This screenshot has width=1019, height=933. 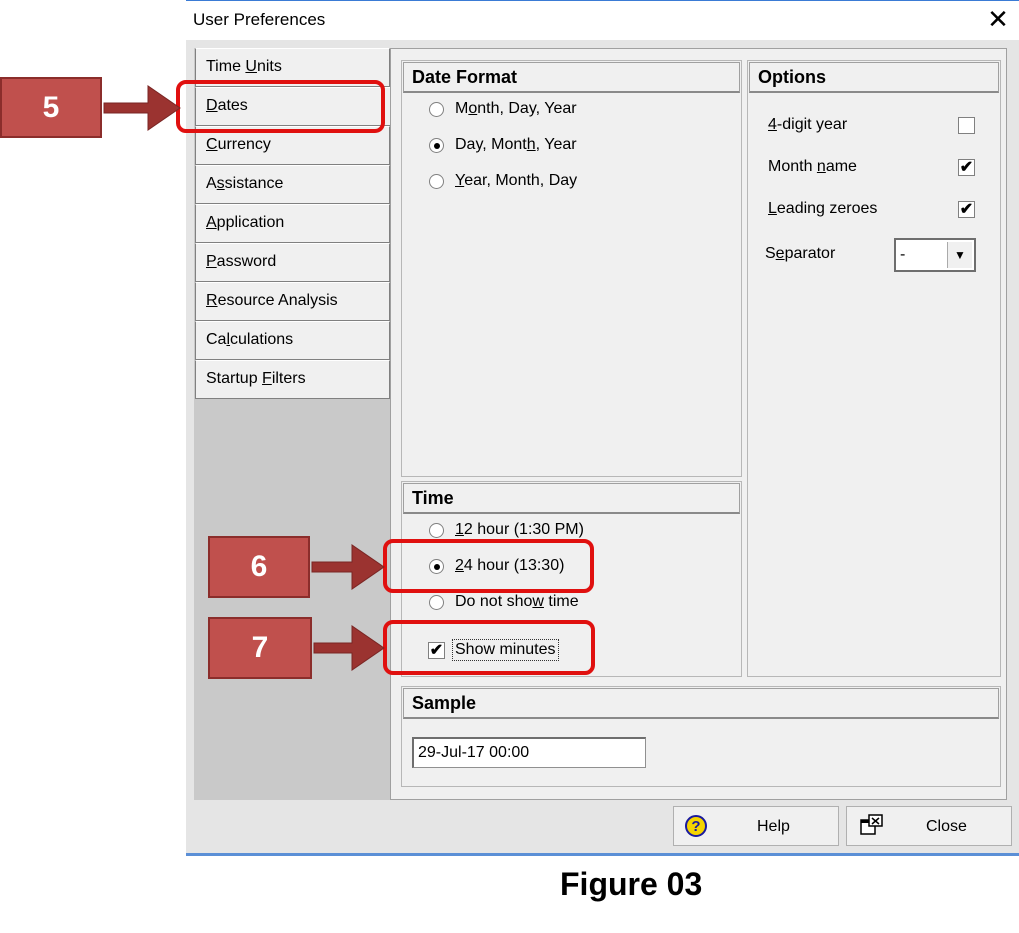 I want to click on tab-calculations: Calculations, so click(x=292, y=340).